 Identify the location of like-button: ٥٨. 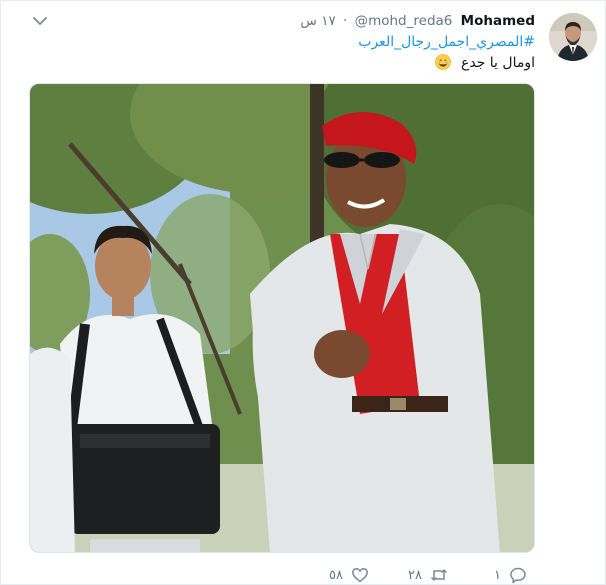
(349, 575).